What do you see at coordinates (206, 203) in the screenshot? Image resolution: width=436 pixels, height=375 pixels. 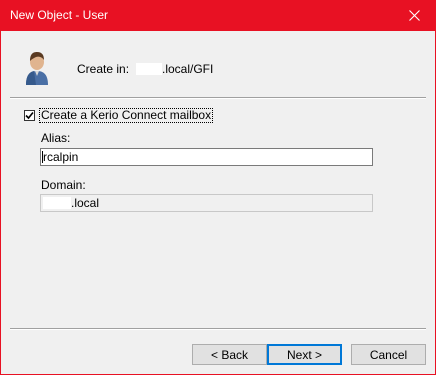 I see `domain-field: .local` at bounding box center [206, 203].